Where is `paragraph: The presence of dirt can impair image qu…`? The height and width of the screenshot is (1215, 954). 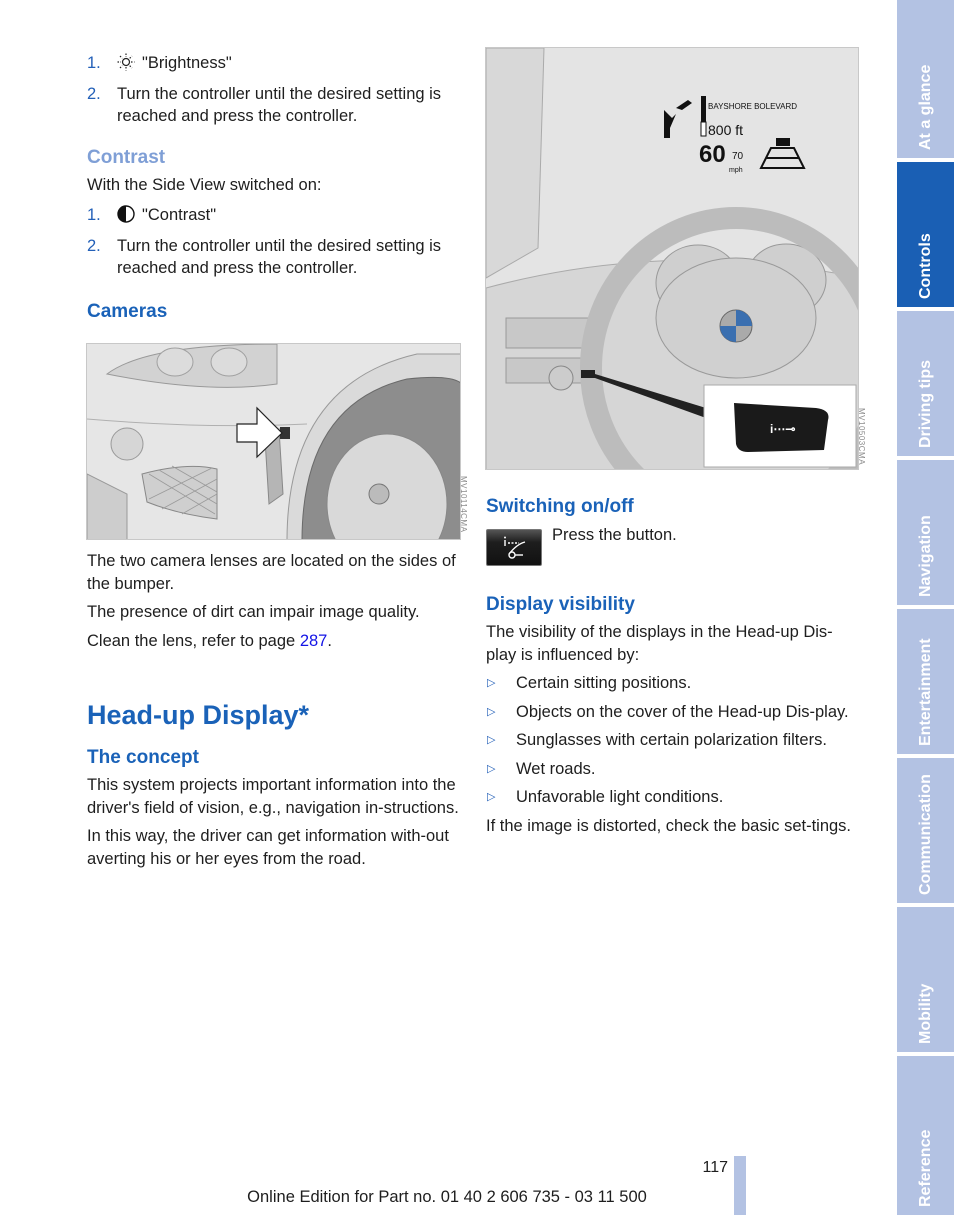
paragraph: The presence of dirt can impair image qu… is located at coordinates (253, 612).